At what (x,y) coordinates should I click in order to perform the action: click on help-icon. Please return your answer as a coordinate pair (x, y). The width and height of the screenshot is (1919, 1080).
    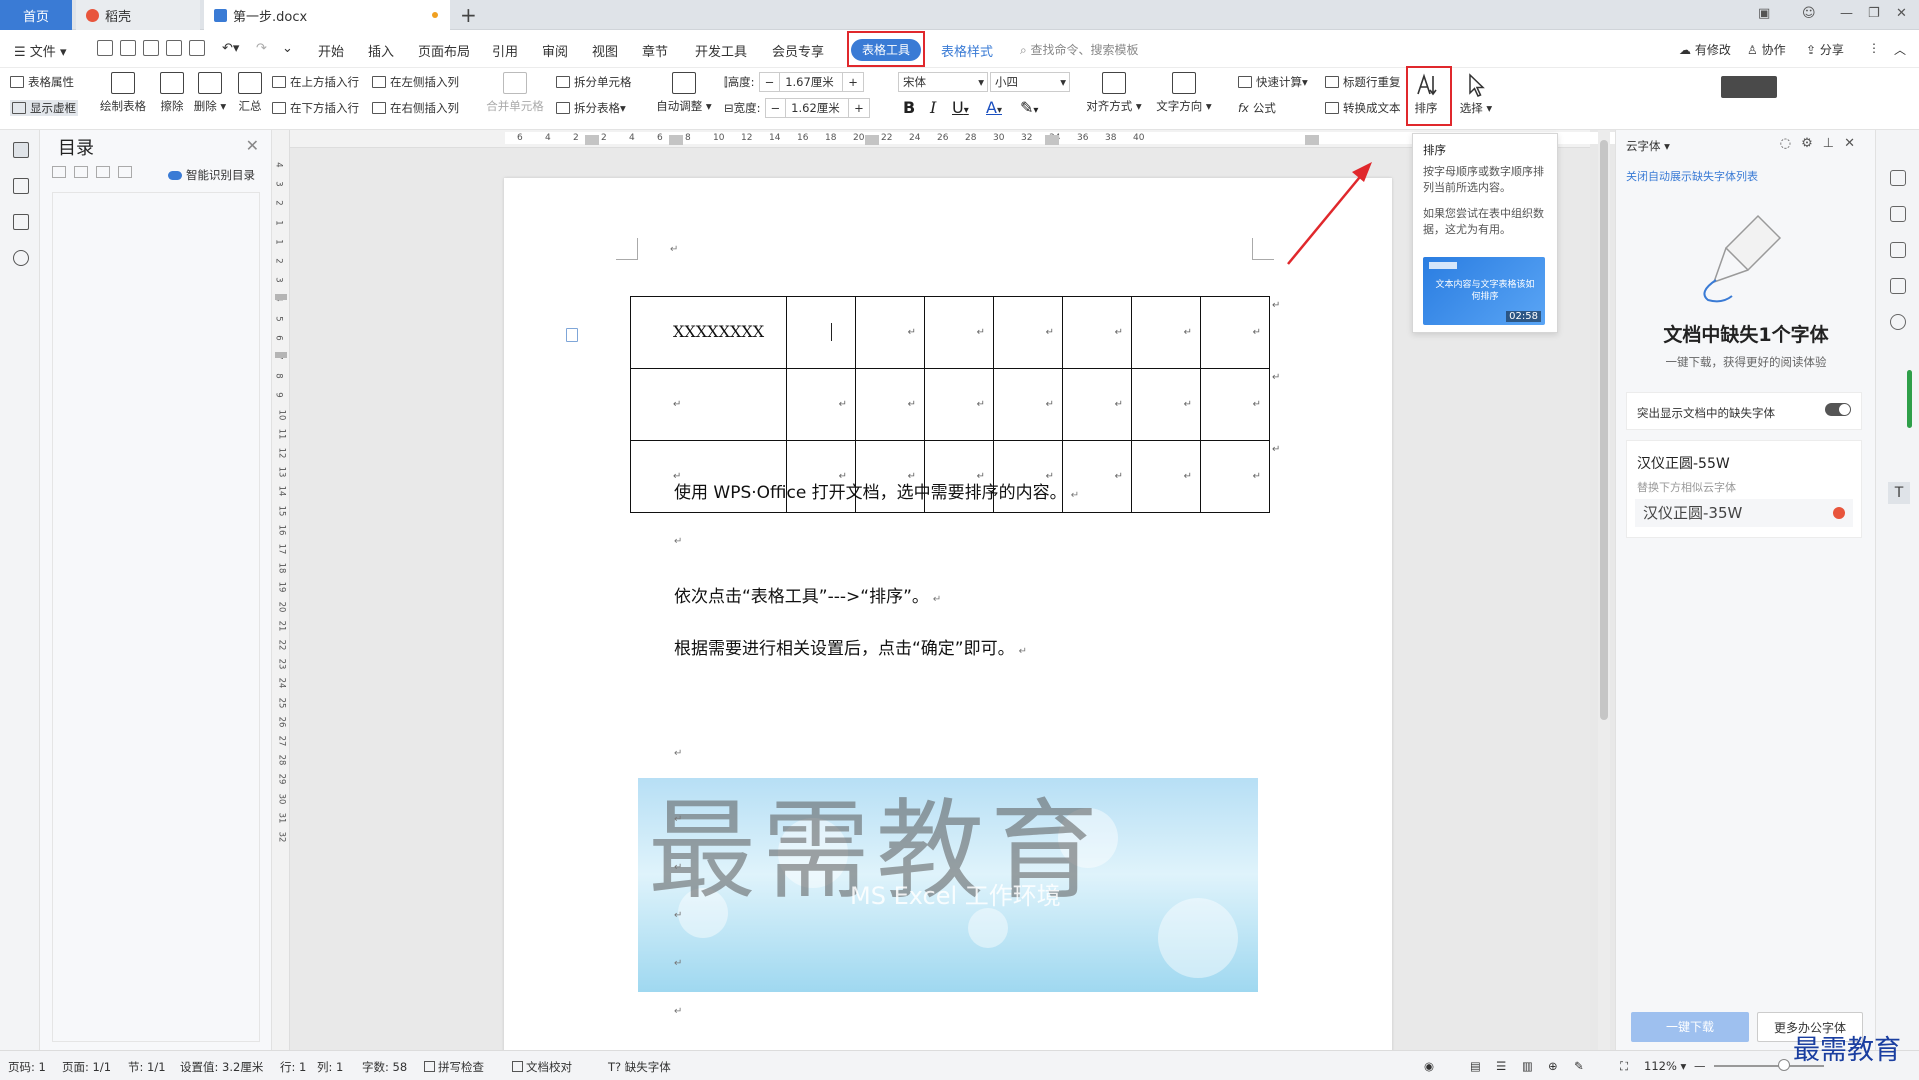
    Looking at the image, I should click on (1898, 322).